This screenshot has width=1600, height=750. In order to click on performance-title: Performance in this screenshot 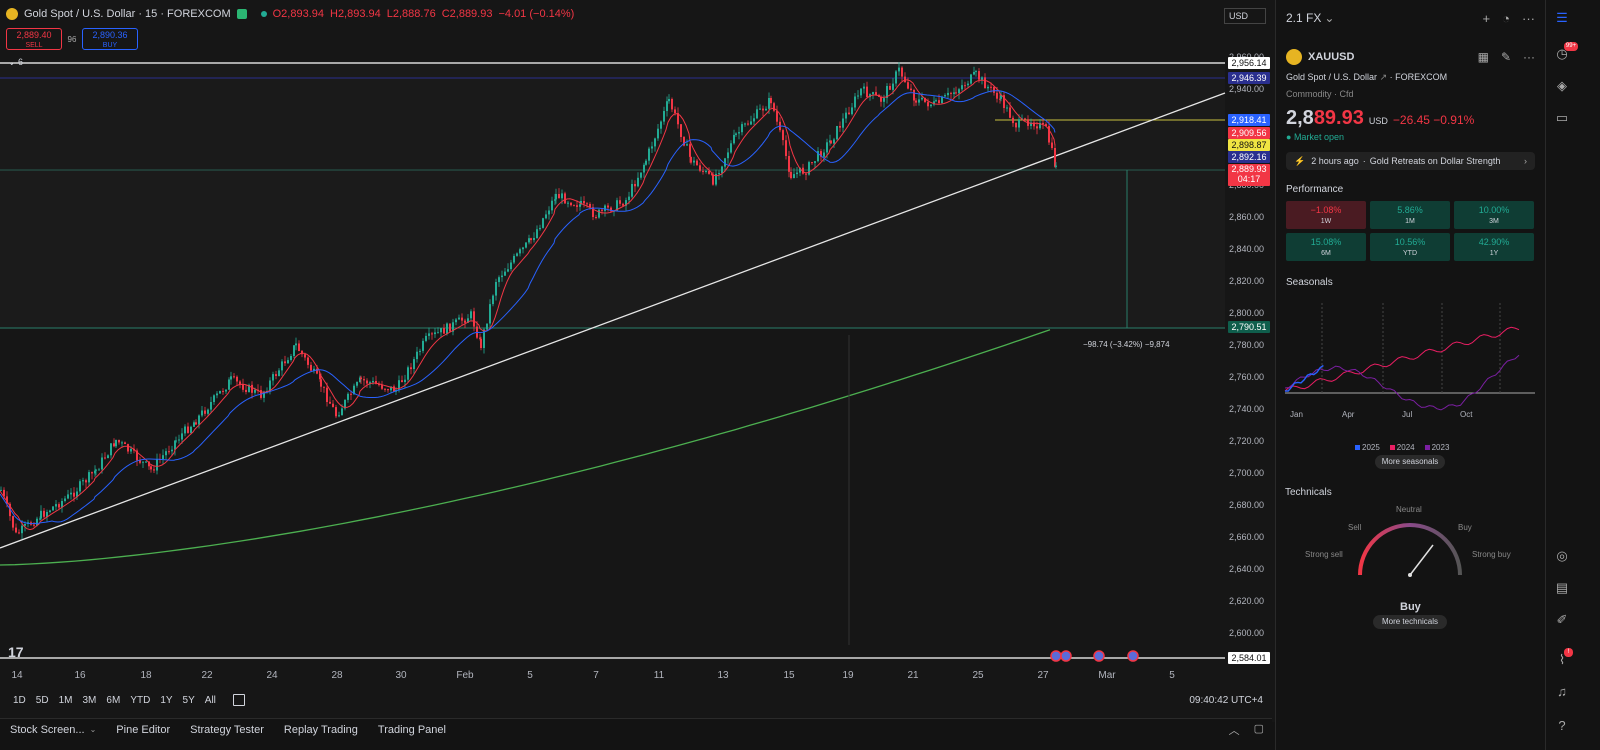, I will do `click(1410, 189)`.